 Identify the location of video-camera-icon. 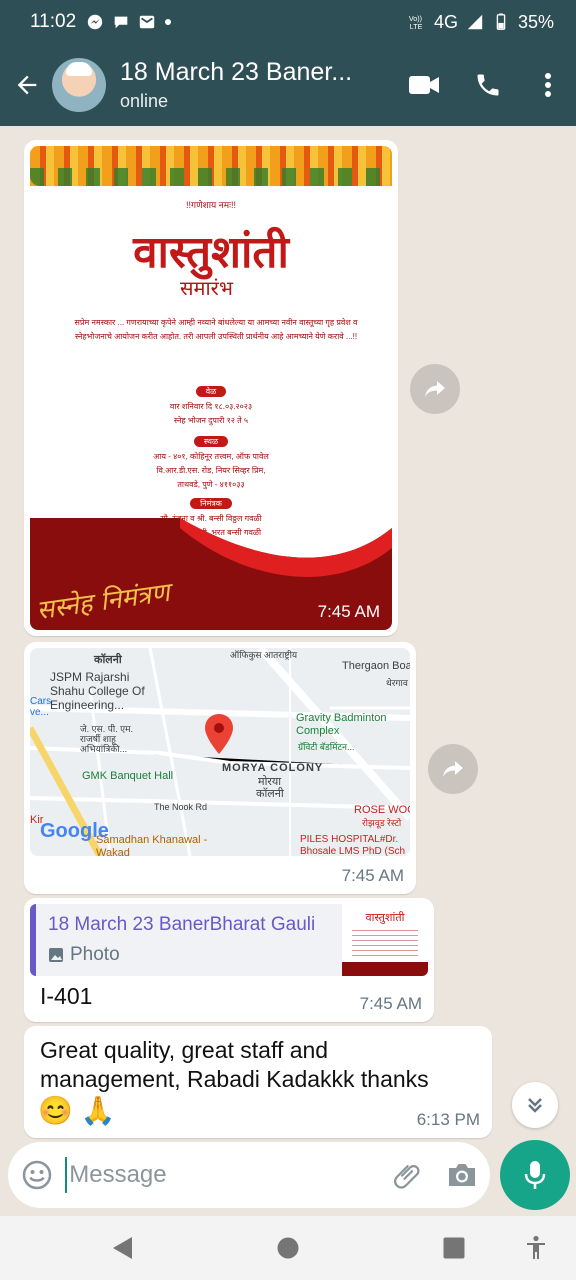
(424, 85).